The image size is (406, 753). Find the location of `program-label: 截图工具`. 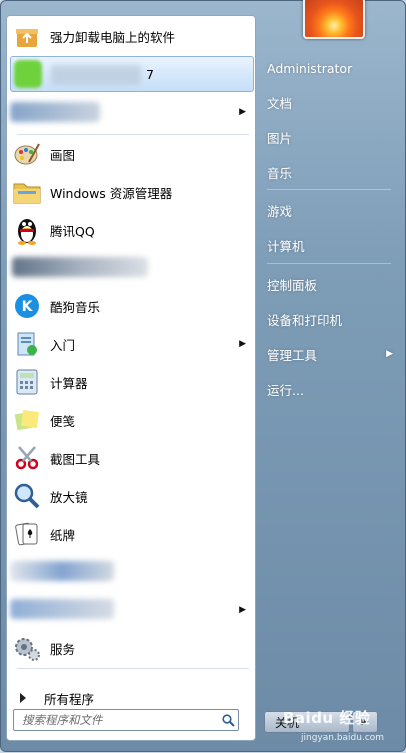

program-label: 截图工具 is located at coordinates (75, 459).